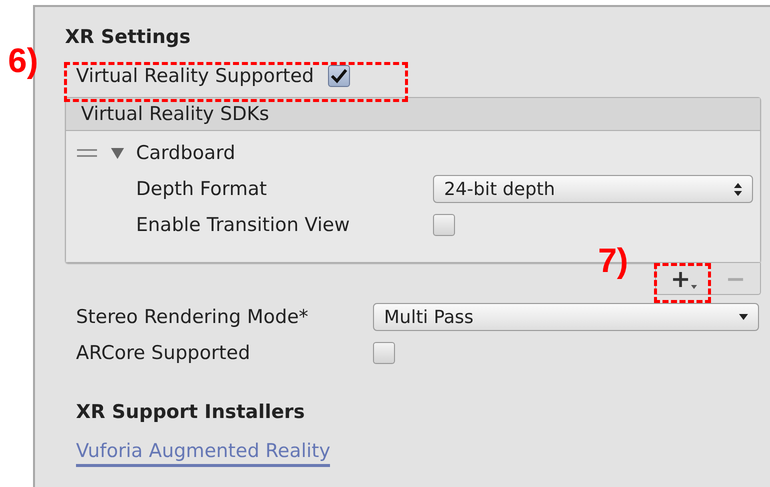  I want to click on field-label: Depth Format, so click(202, 189).